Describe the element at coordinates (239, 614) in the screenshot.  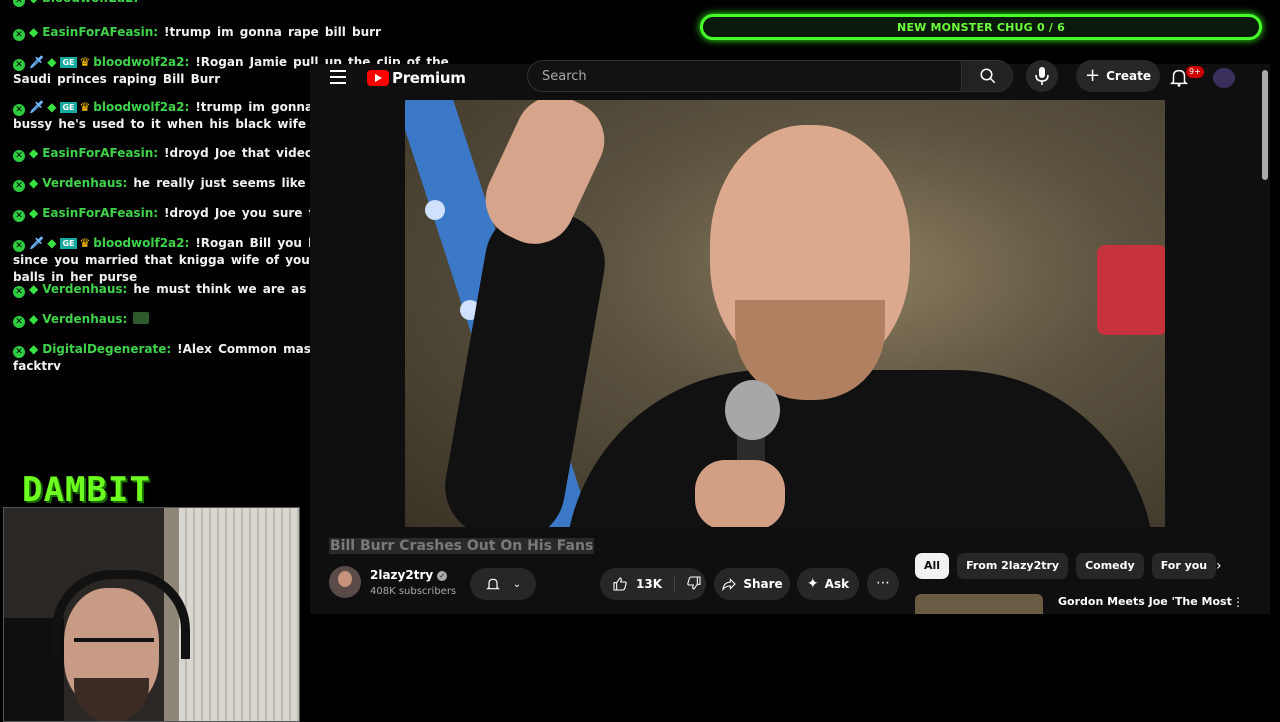
I see `window-blinds` at that location.